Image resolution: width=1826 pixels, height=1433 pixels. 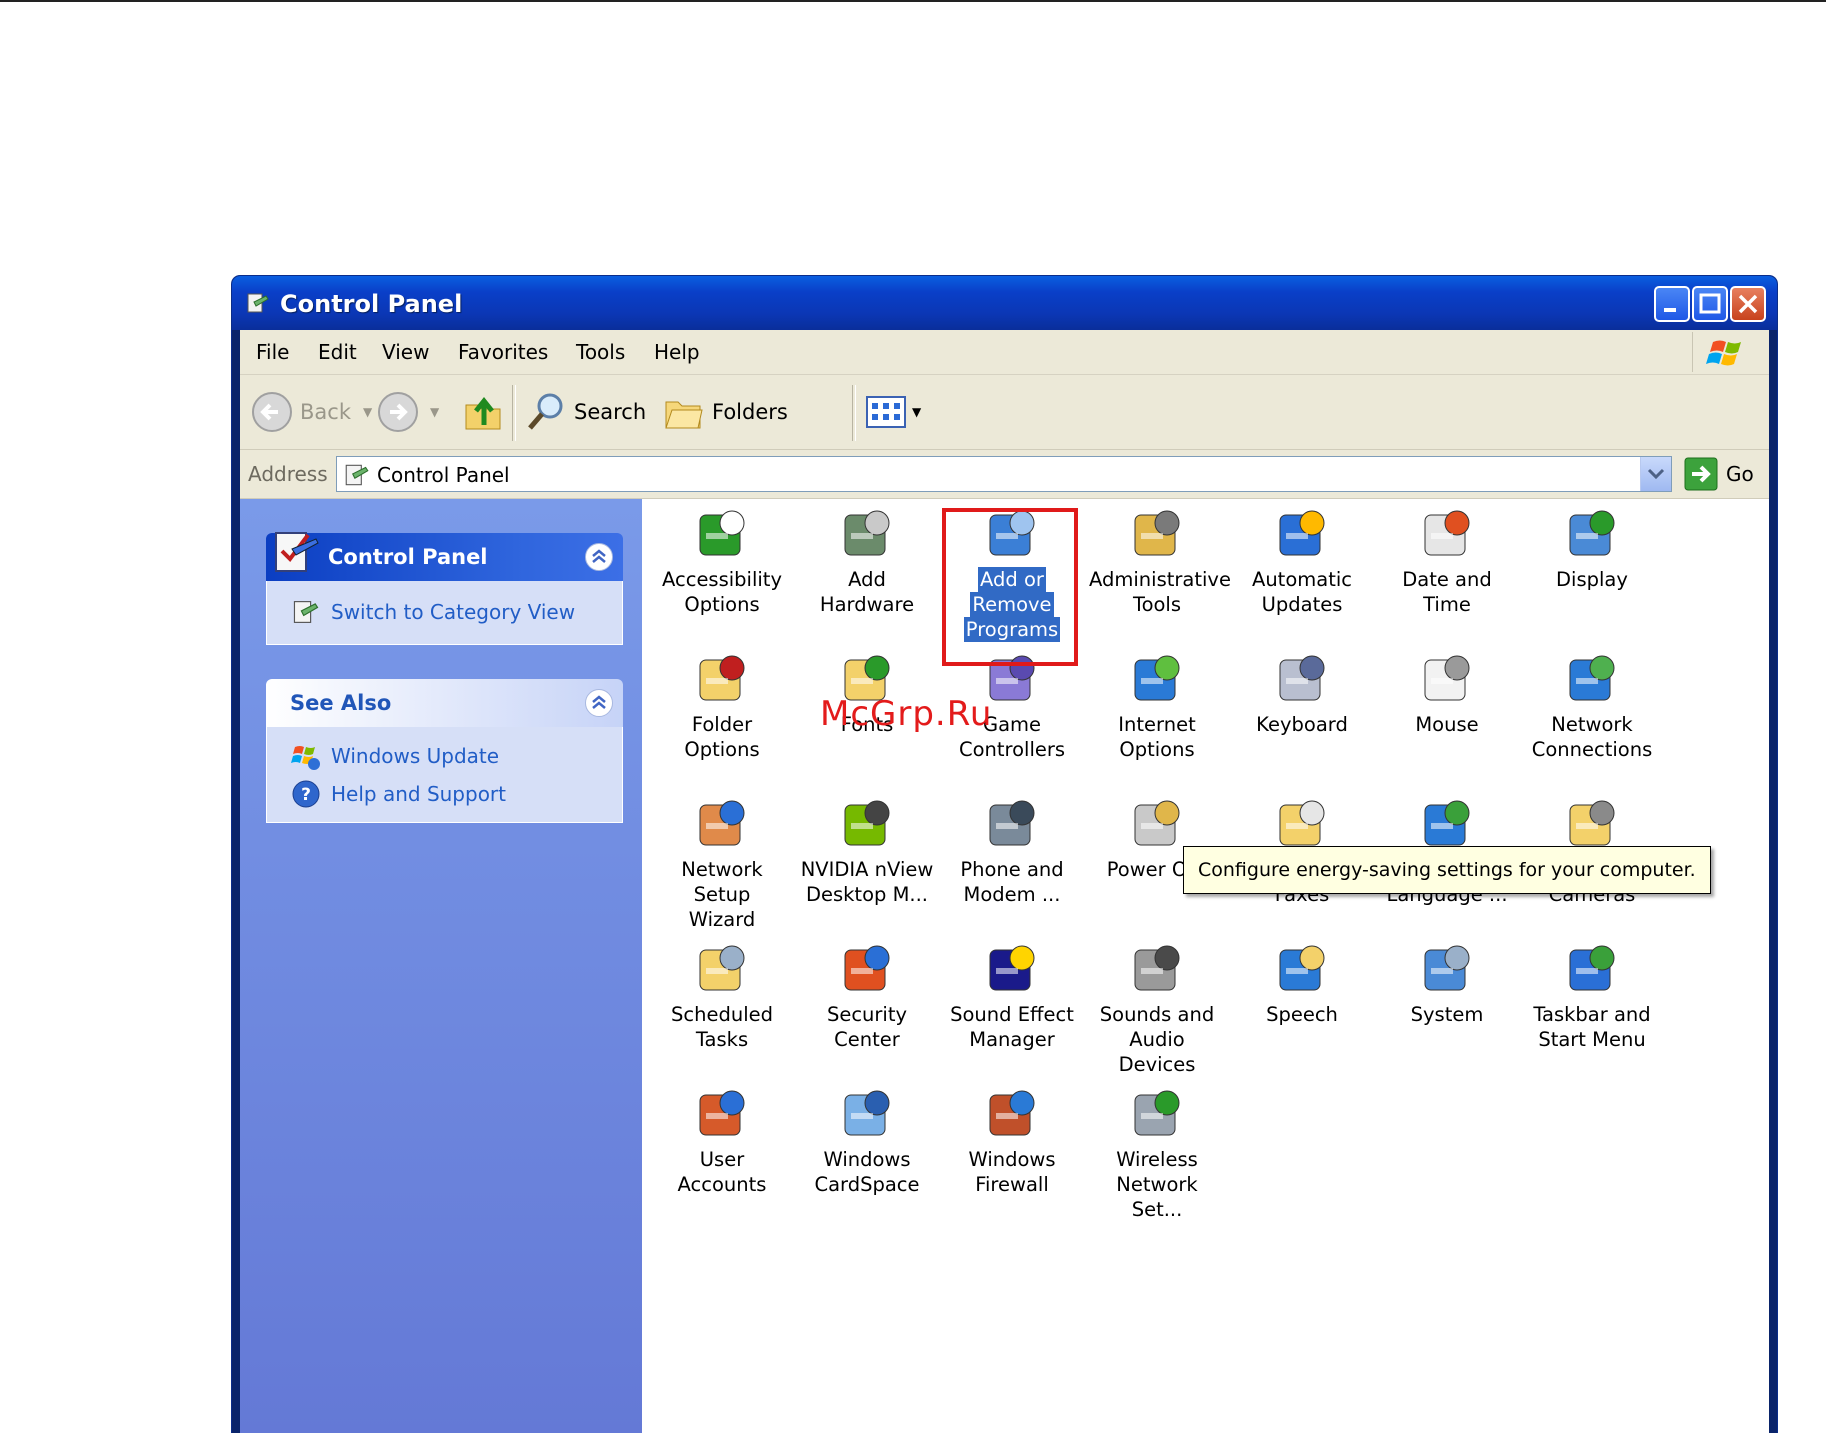 What do you see at coordinates (405, 352) in the screenshot?
I see `menu-view: View` at bounding box center [405, 352].